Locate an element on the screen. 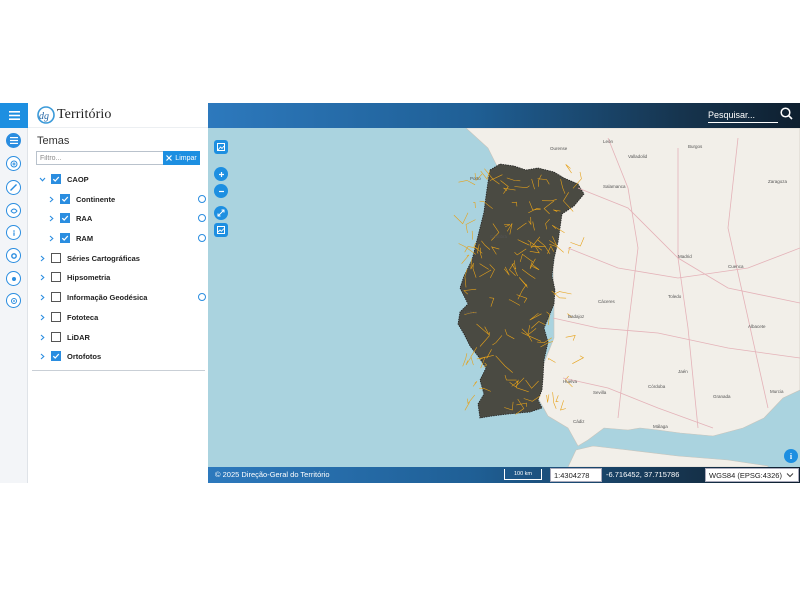 The image size is (800, 600). place-label: Faro is located at coordinates (511, 412).